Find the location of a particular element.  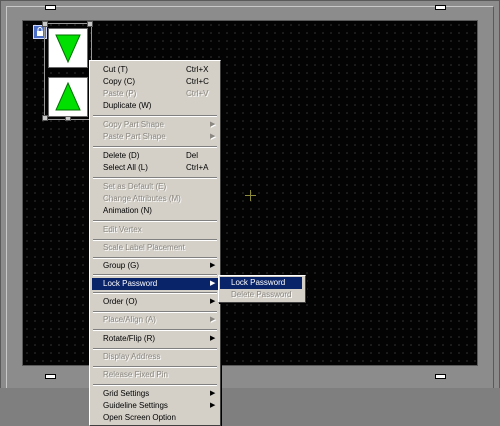

crosshair-cursor-vertical is located at coordinates (250, 195).